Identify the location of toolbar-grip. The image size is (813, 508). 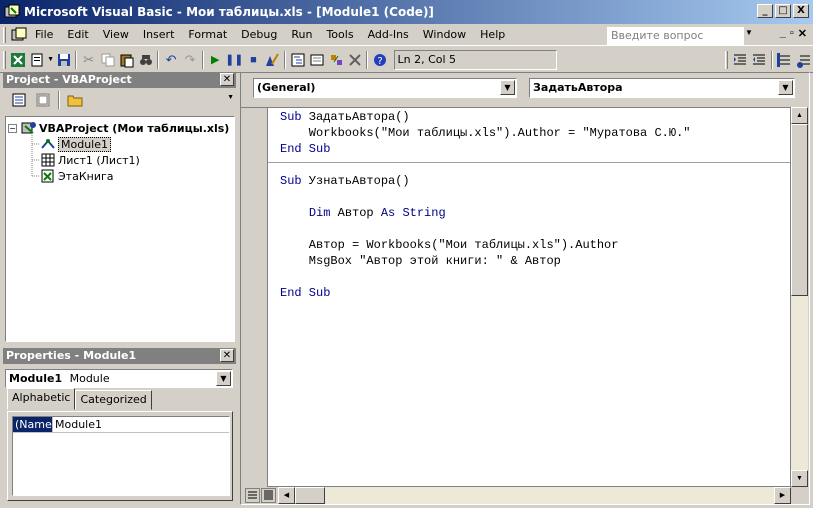
(4, 59).